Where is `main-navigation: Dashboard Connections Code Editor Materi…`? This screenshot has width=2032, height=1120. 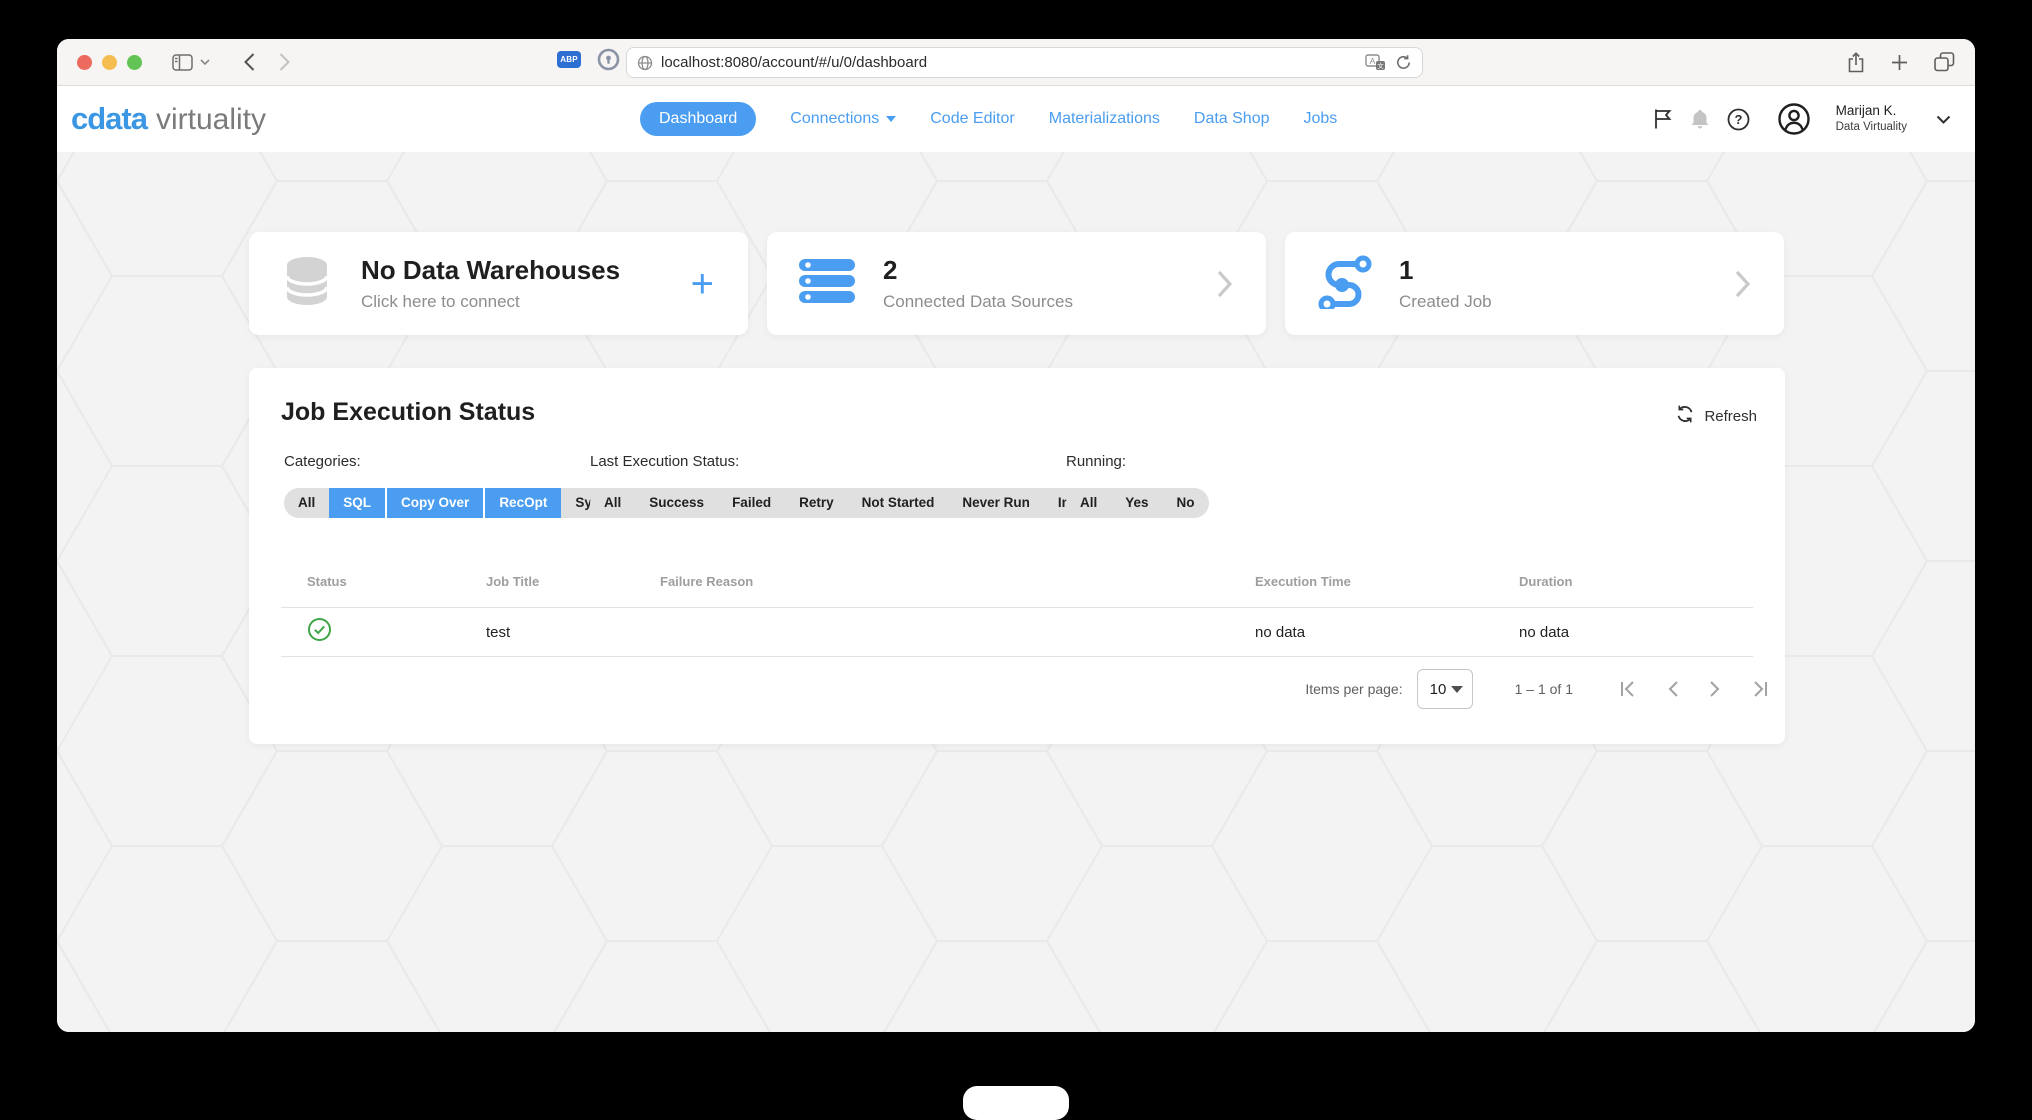
main-navigation: Dashboard Connections Code Editor Materi… is located at coordinates (988, 119).